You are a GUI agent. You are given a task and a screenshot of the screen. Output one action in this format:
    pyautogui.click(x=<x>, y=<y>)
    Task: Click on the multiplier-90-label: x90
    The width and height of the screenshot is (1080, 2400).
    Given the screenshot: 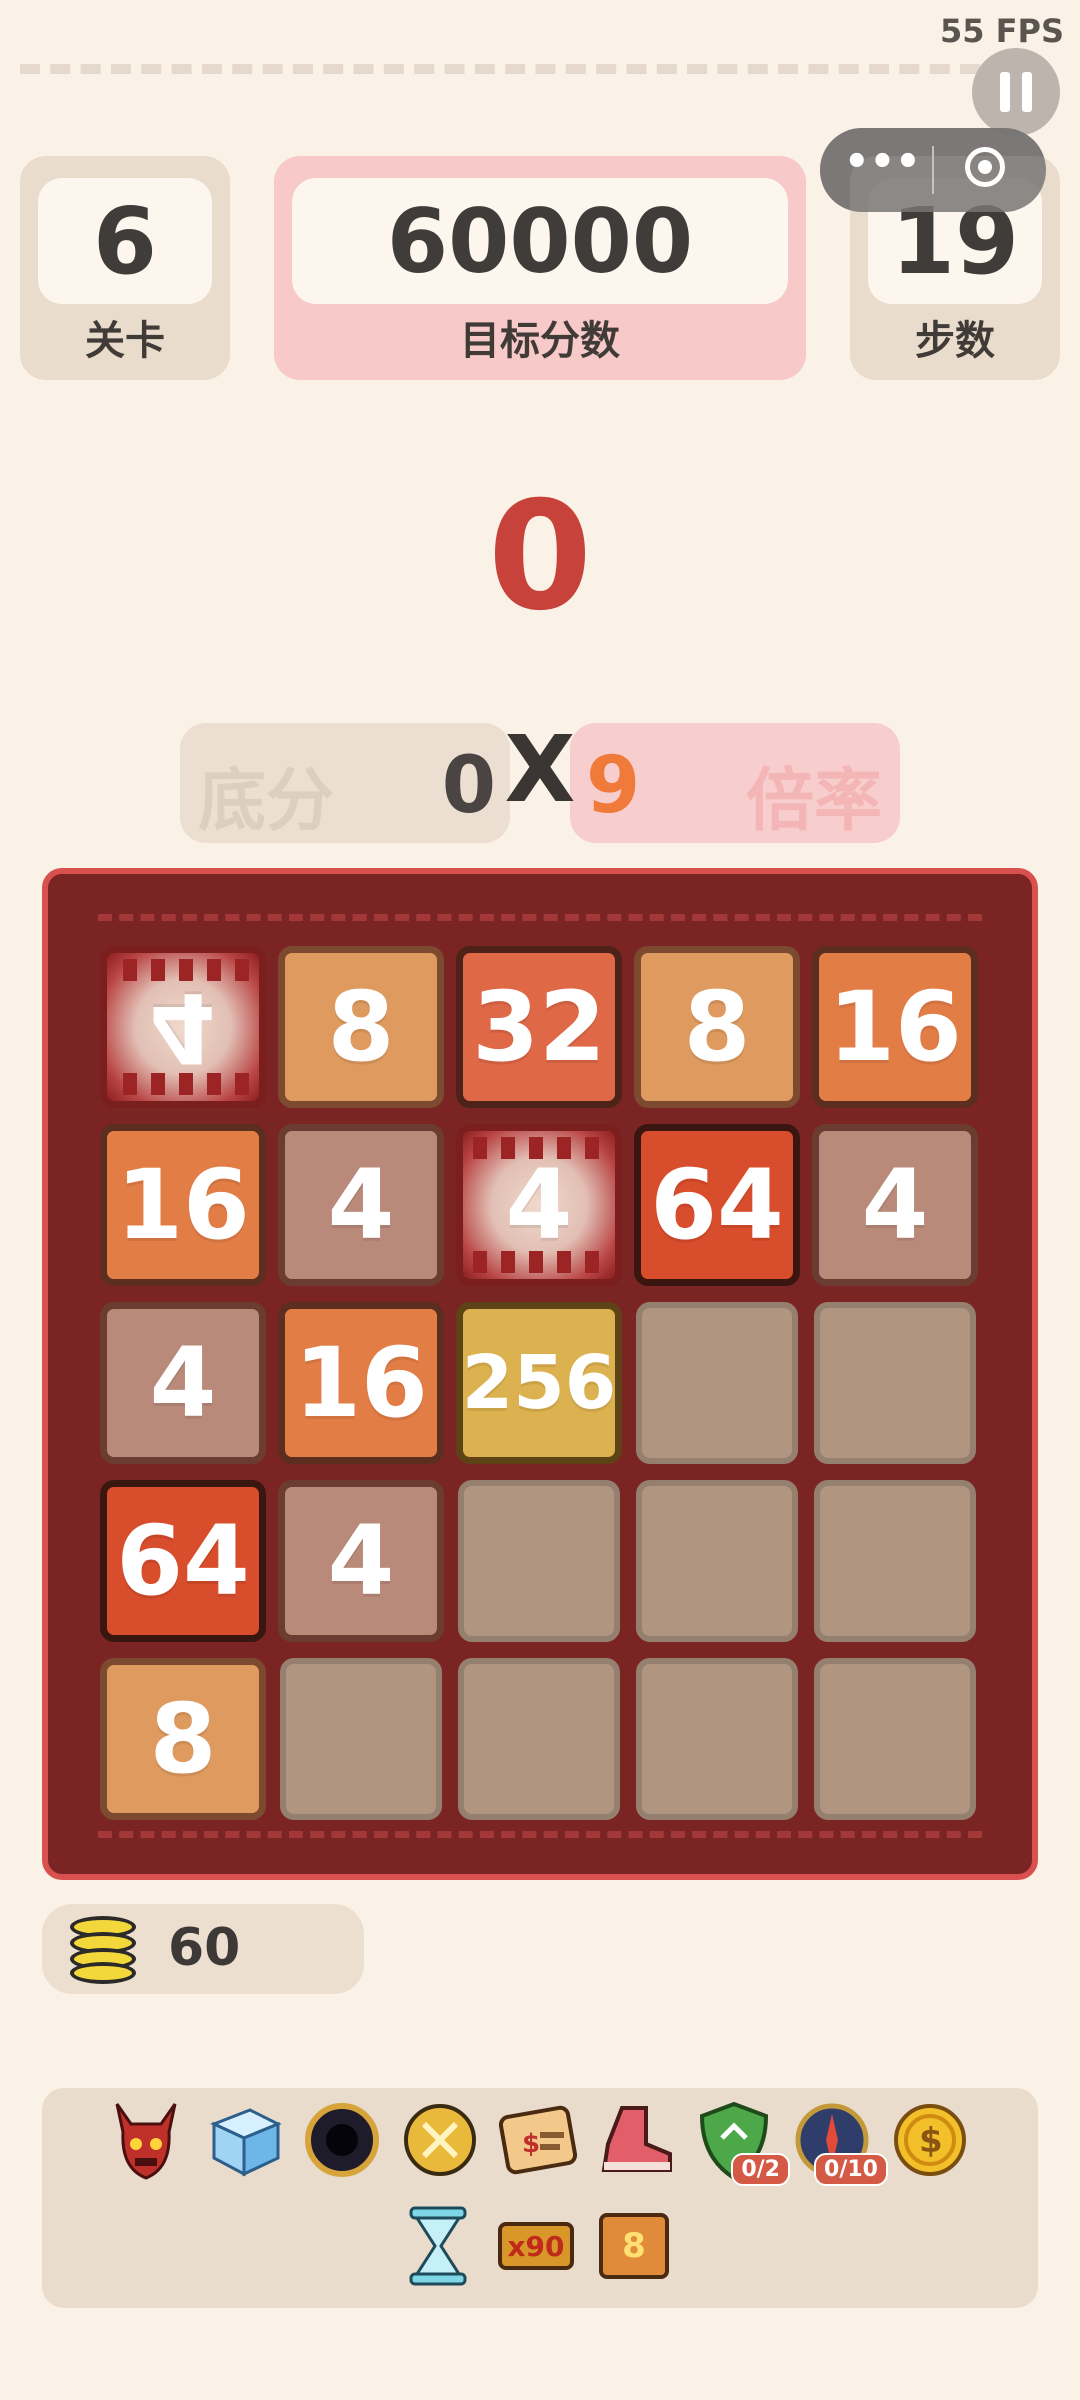 What is the action you would take?
    pyautogui.click(x=536, y=2246)
    